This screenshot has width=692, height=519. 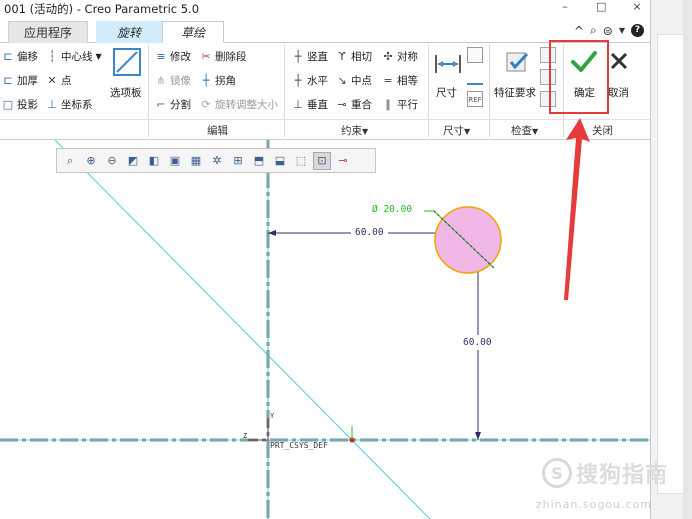 I want to click on perpendicular-icon: ⊥, so click(x=298, y=104).